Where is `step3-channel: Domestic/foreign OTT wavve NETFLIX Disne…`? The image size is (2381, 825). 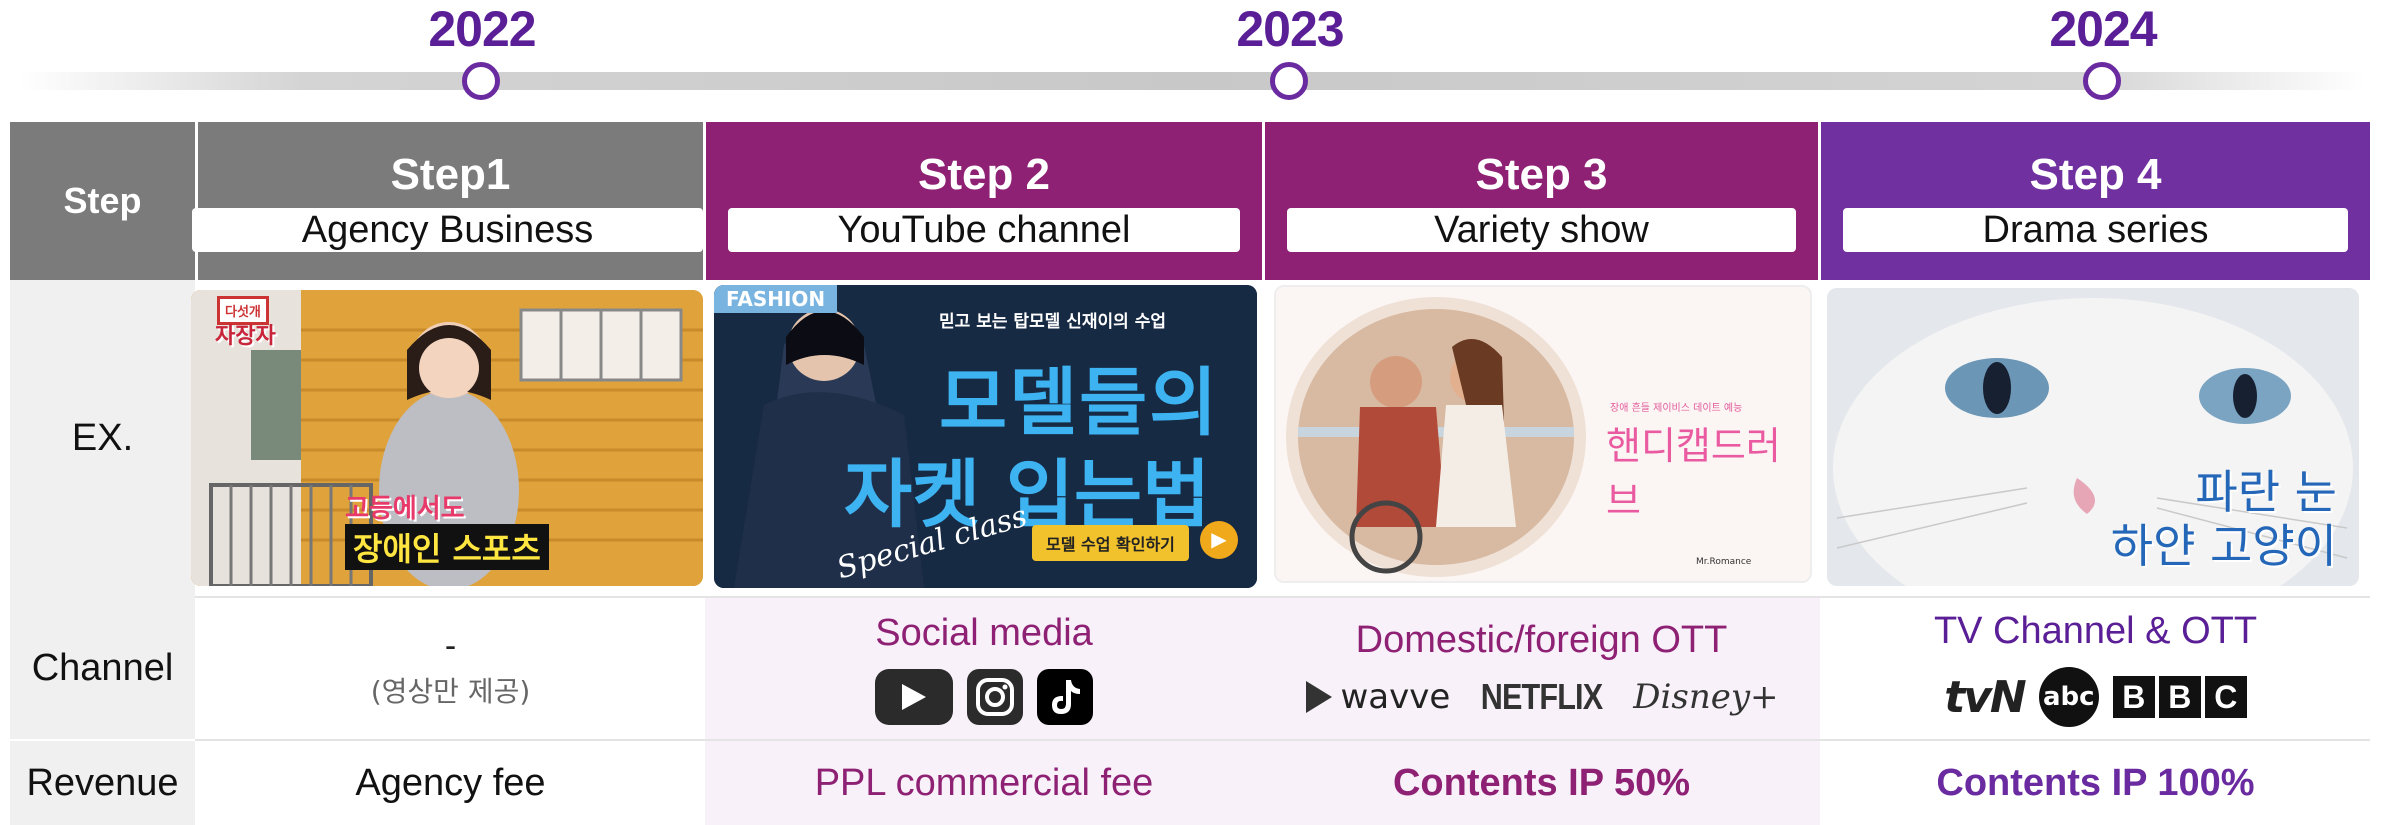 step3-channel: Domestic/foreign OTT wavve NETFLIX Disne… is located at coordinates (1541, 668).